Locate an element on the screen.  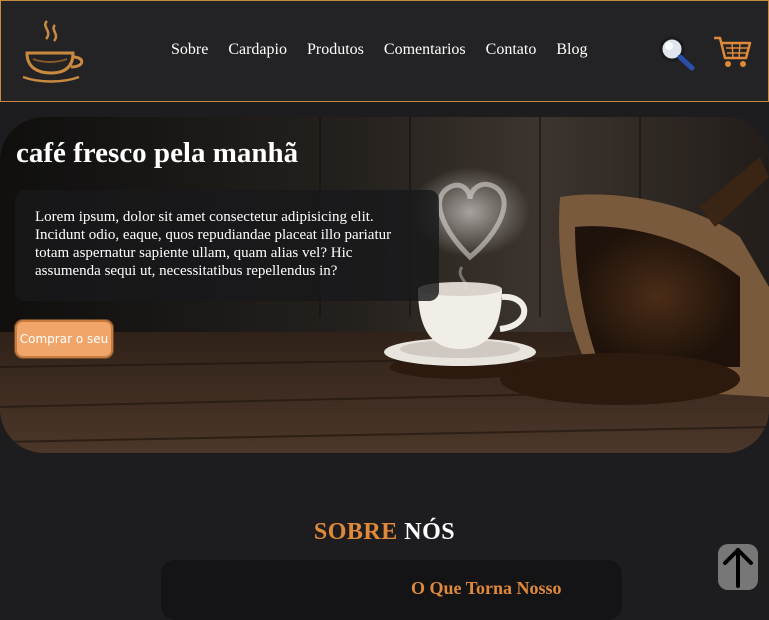
about-section-title: SOBRE NÓS is located at coordinates (384, 532).